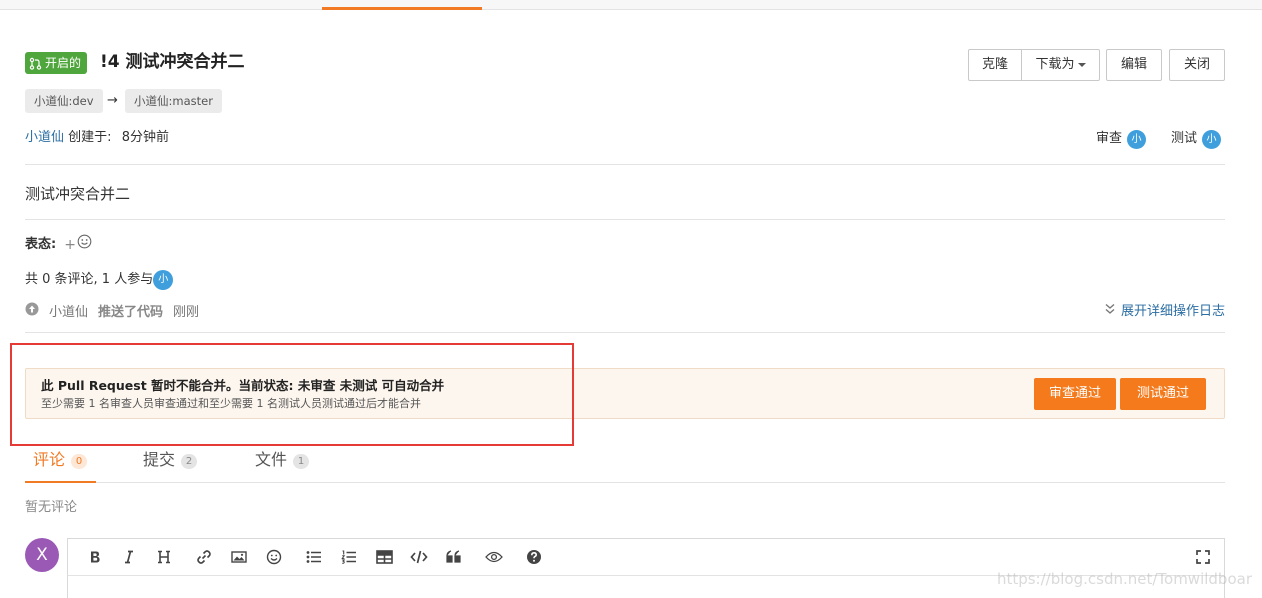 The height and width of the screenshot is (598, 1262). I want to click on download-dropdown-button: 下载为, so click(1060, 65).